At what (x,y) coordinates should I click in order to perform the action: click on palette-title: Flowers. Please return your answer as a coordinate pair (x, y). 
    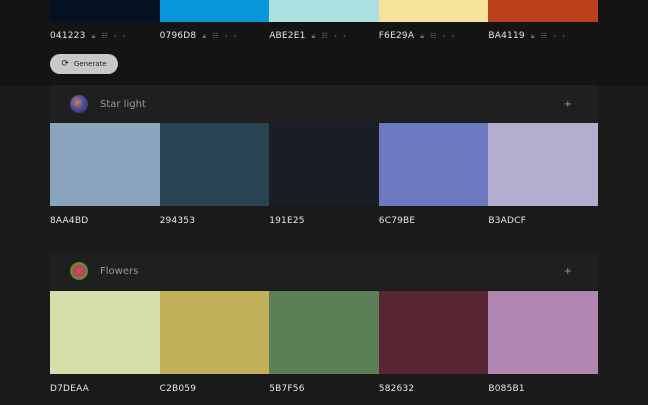
    Looking at the image, I should click on (119, 271).